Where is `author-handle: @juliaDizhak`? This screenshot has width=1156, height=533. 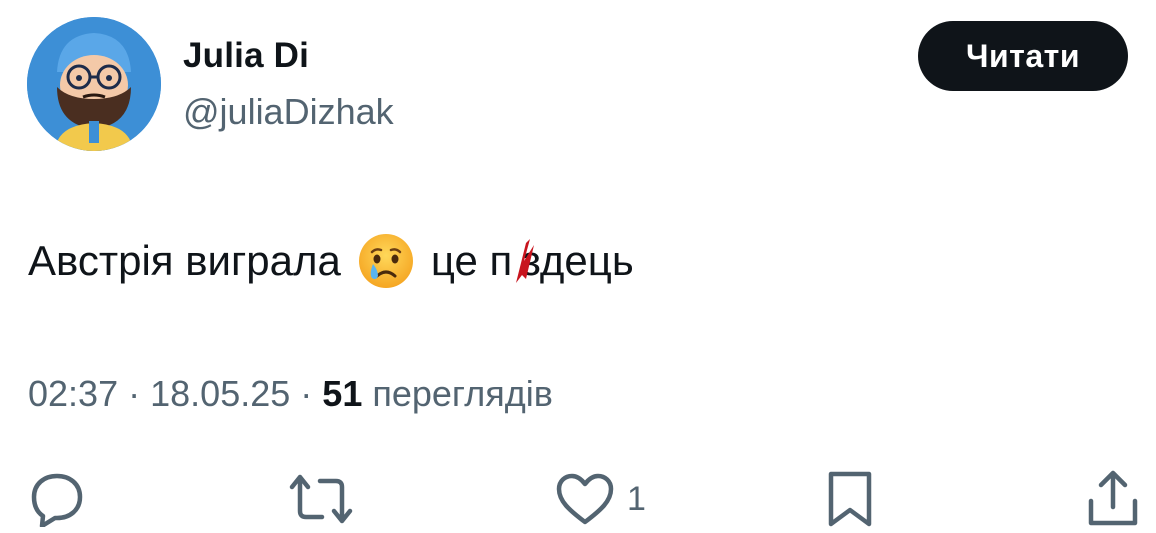 author-handle: @juliaDizhak is located at coordinates (288, 112).